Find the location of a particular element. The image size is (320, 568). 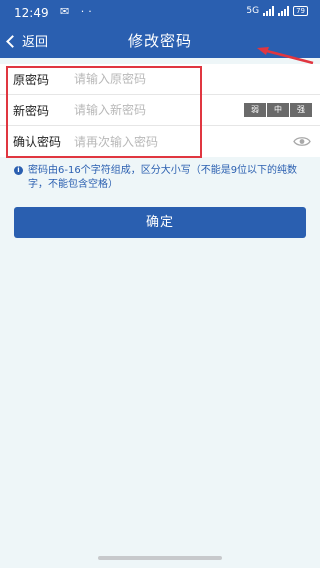

notification-icons: ✉ ·· is located at coordinates (78, 11).